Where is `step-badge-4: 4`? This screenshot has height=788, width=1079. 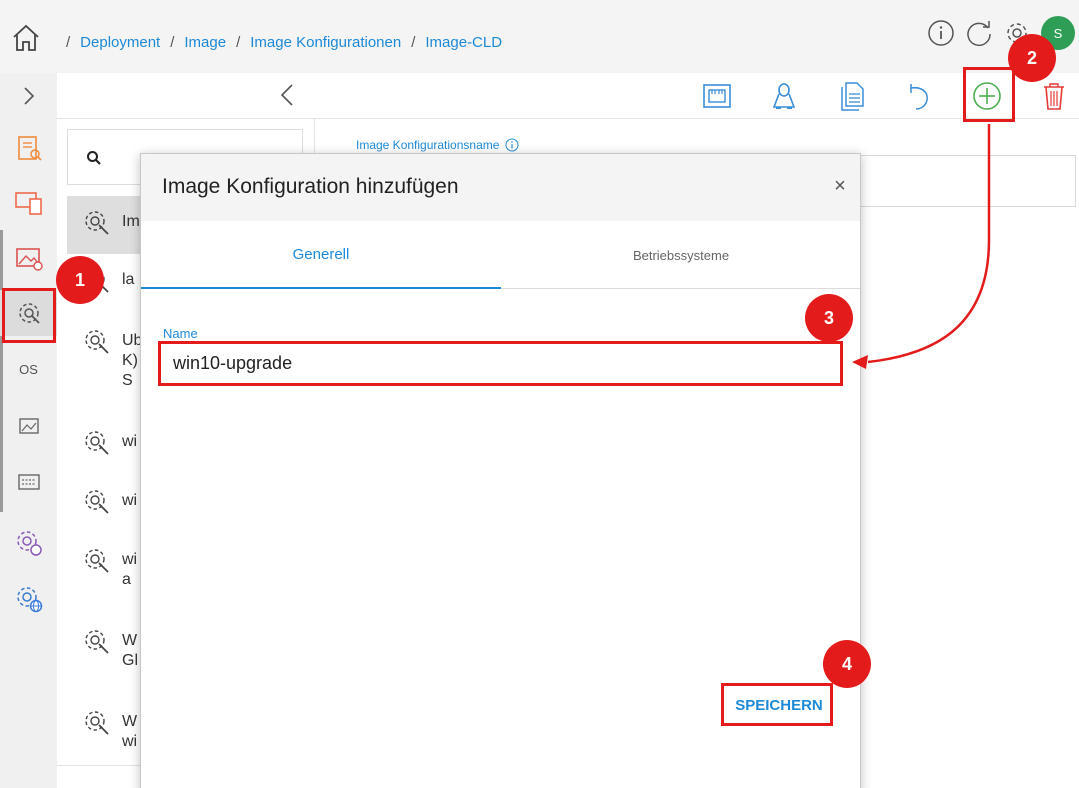
step-badge-4: 4 is located at coordinates (847, 664).